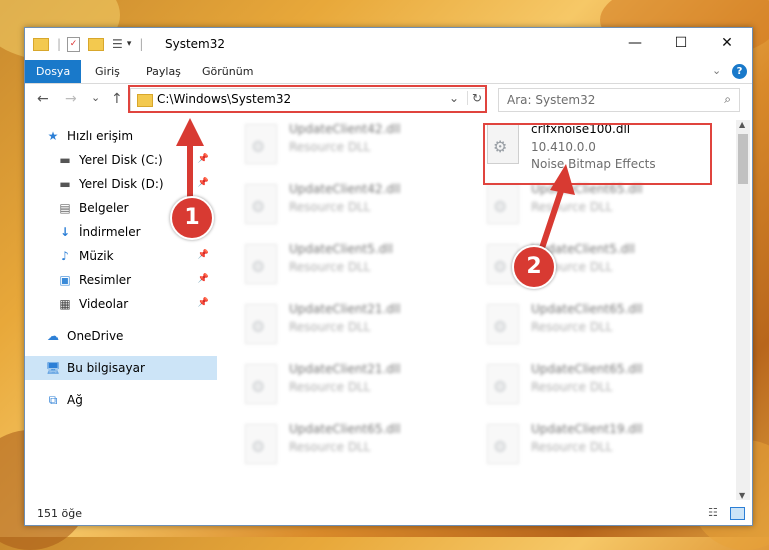 Image resolution: width=769 pixels, height=550 pixels. Describe the element at coordinates (739, 71) in the screenshot. I see `help-icon: ?` at that location.